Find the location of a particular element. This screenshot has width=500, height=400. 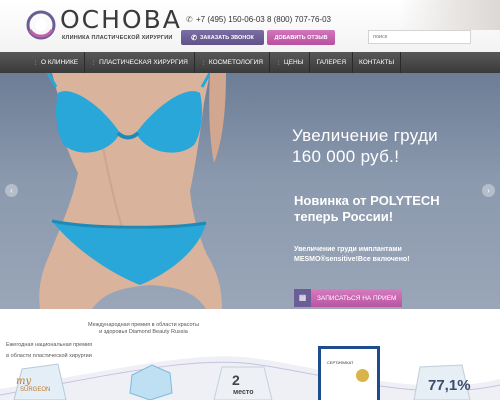

nav-label: ПЛАСТИЧЕСКАЯ ХИРУРГИЯ is located at coordinates (143, 62).